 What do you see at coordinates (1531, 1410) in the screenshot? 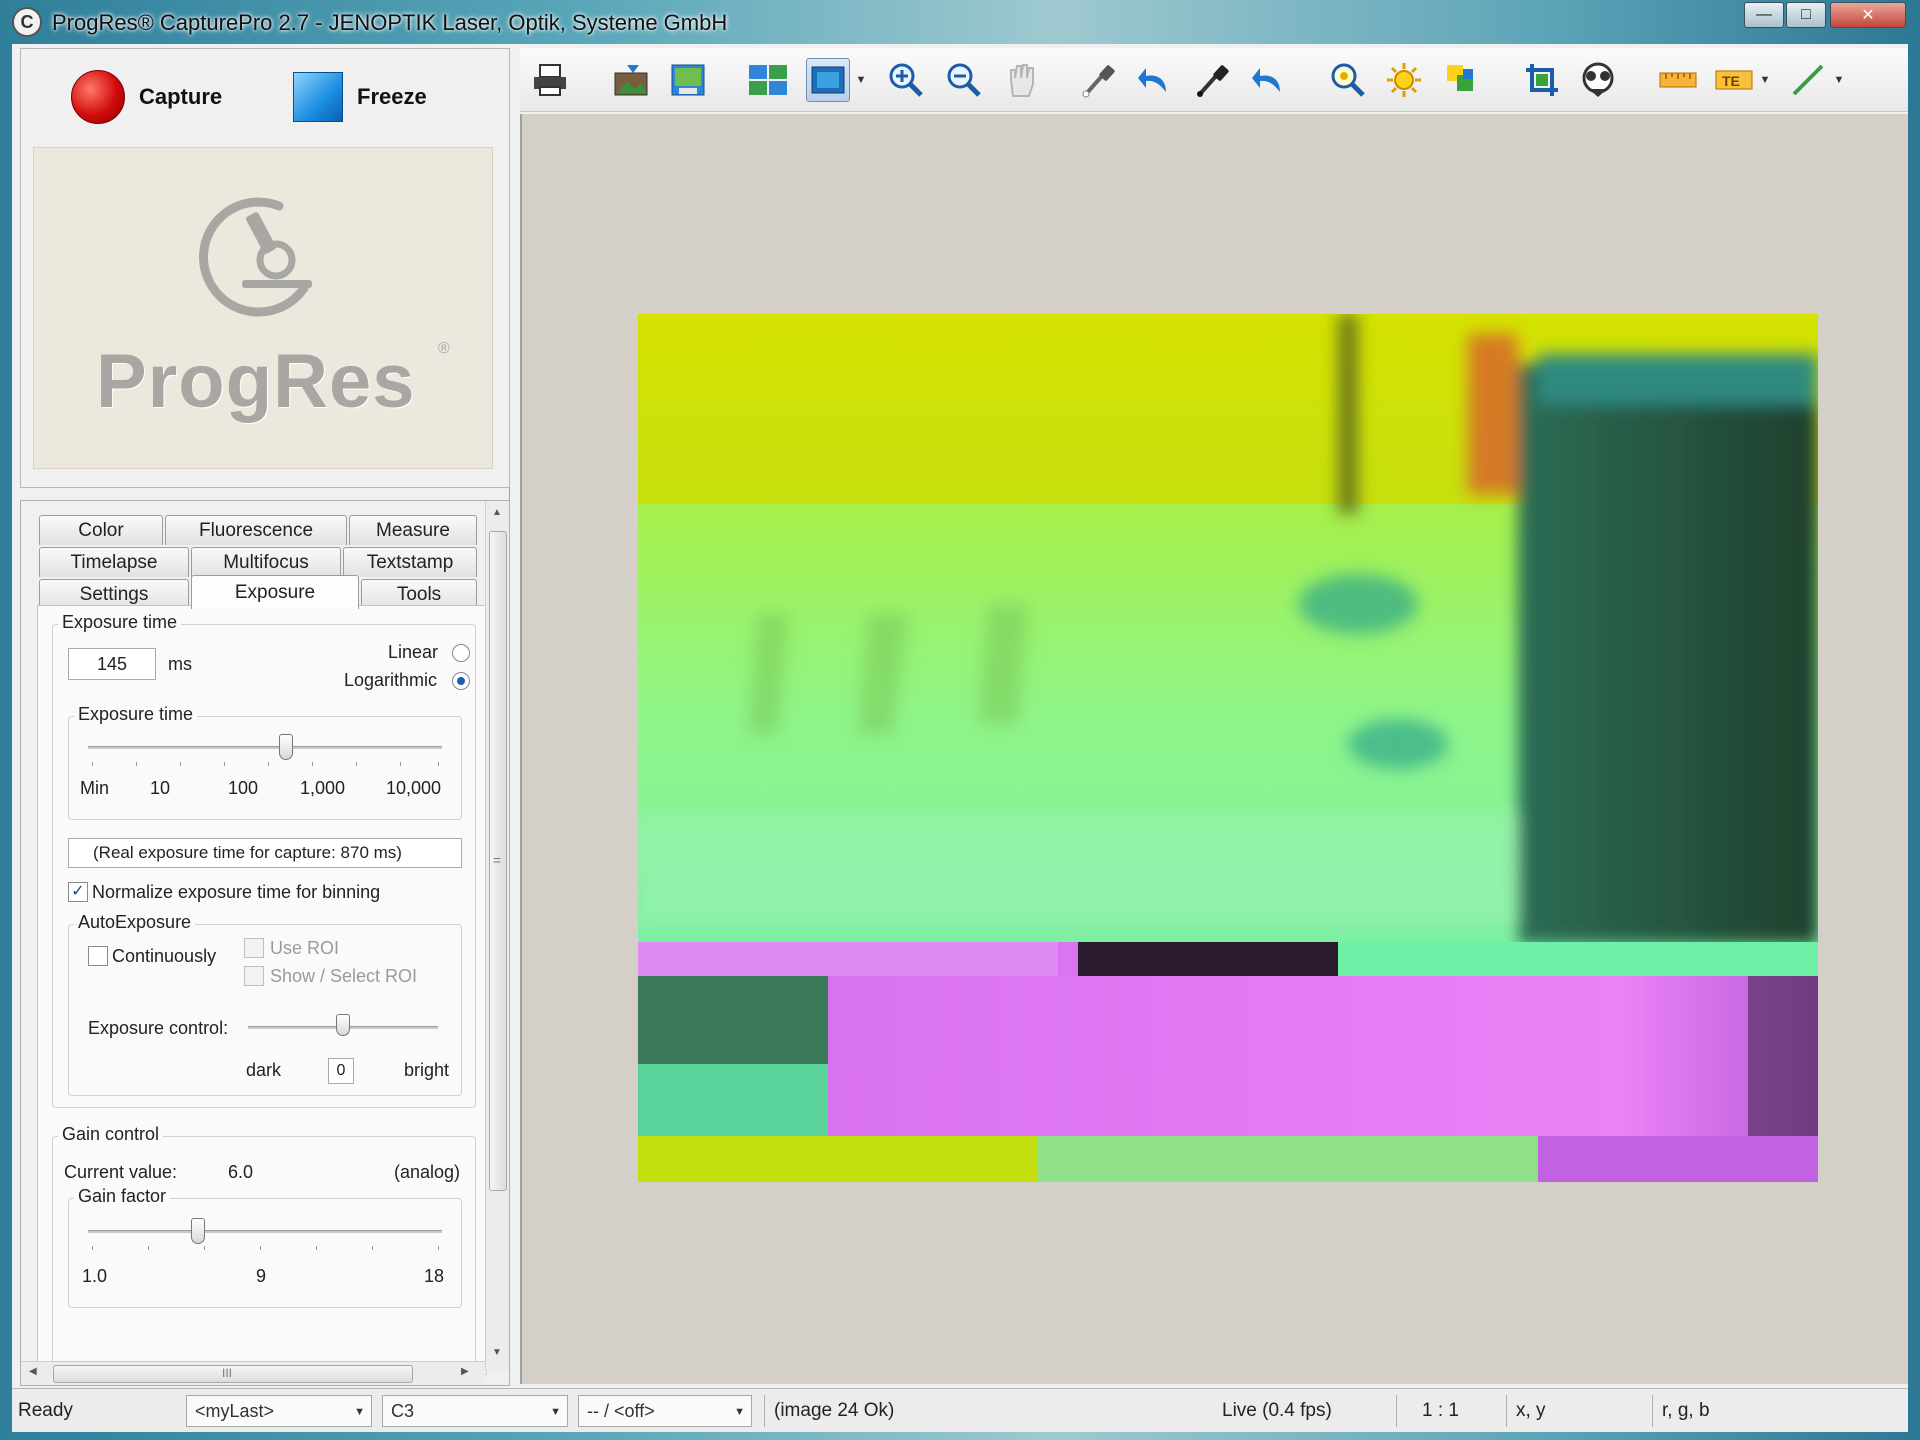
I see `cursor-coords-status: x, y` at bounding box center [1531, 1410].